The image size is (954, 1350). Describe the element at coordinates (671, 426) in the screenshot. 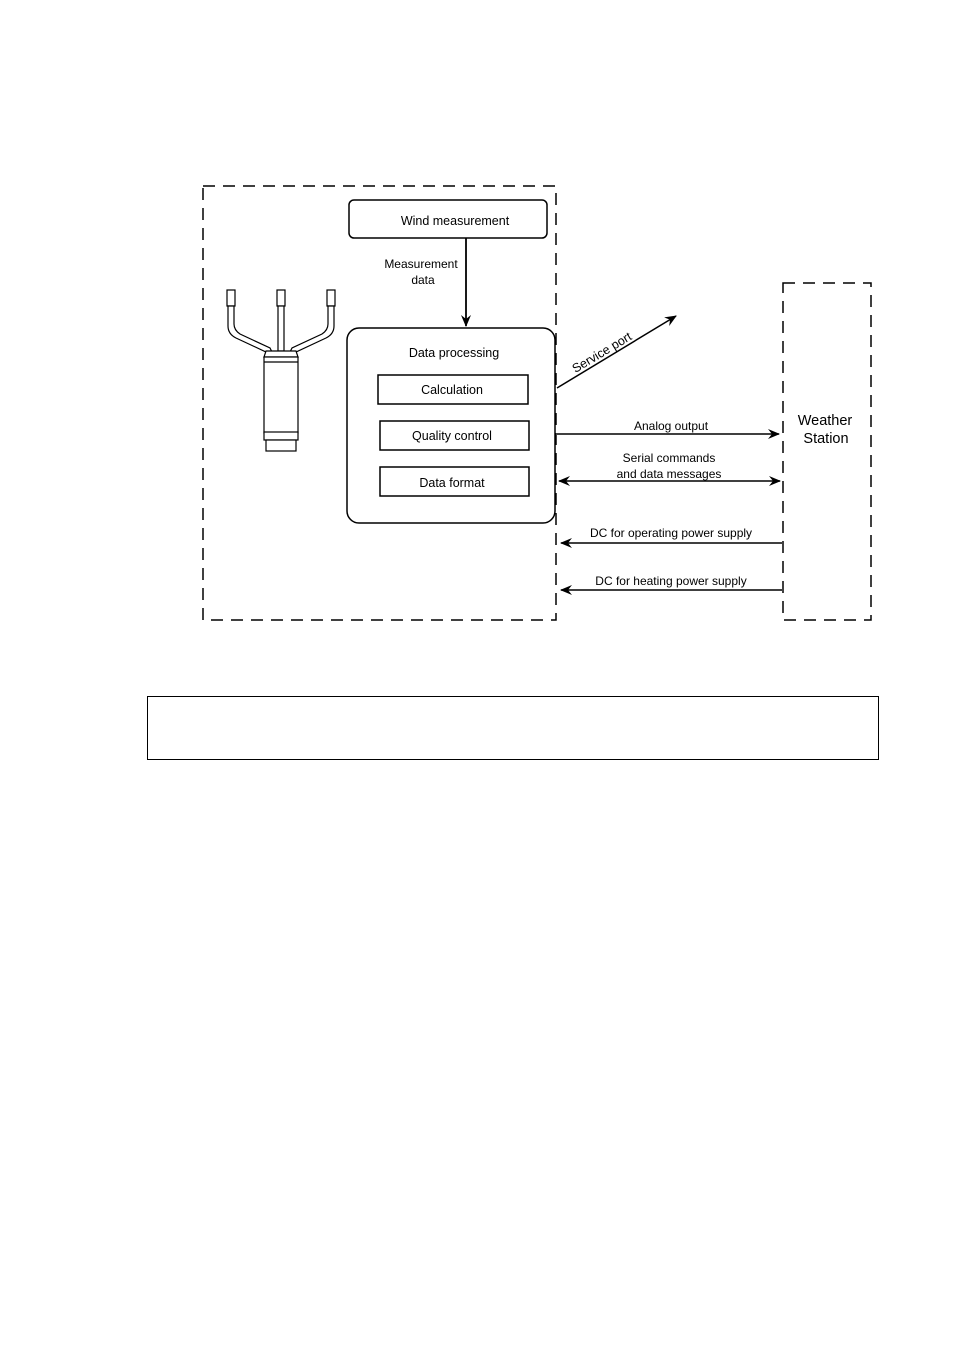

I see `analog-output-label: Analog output` at that location.